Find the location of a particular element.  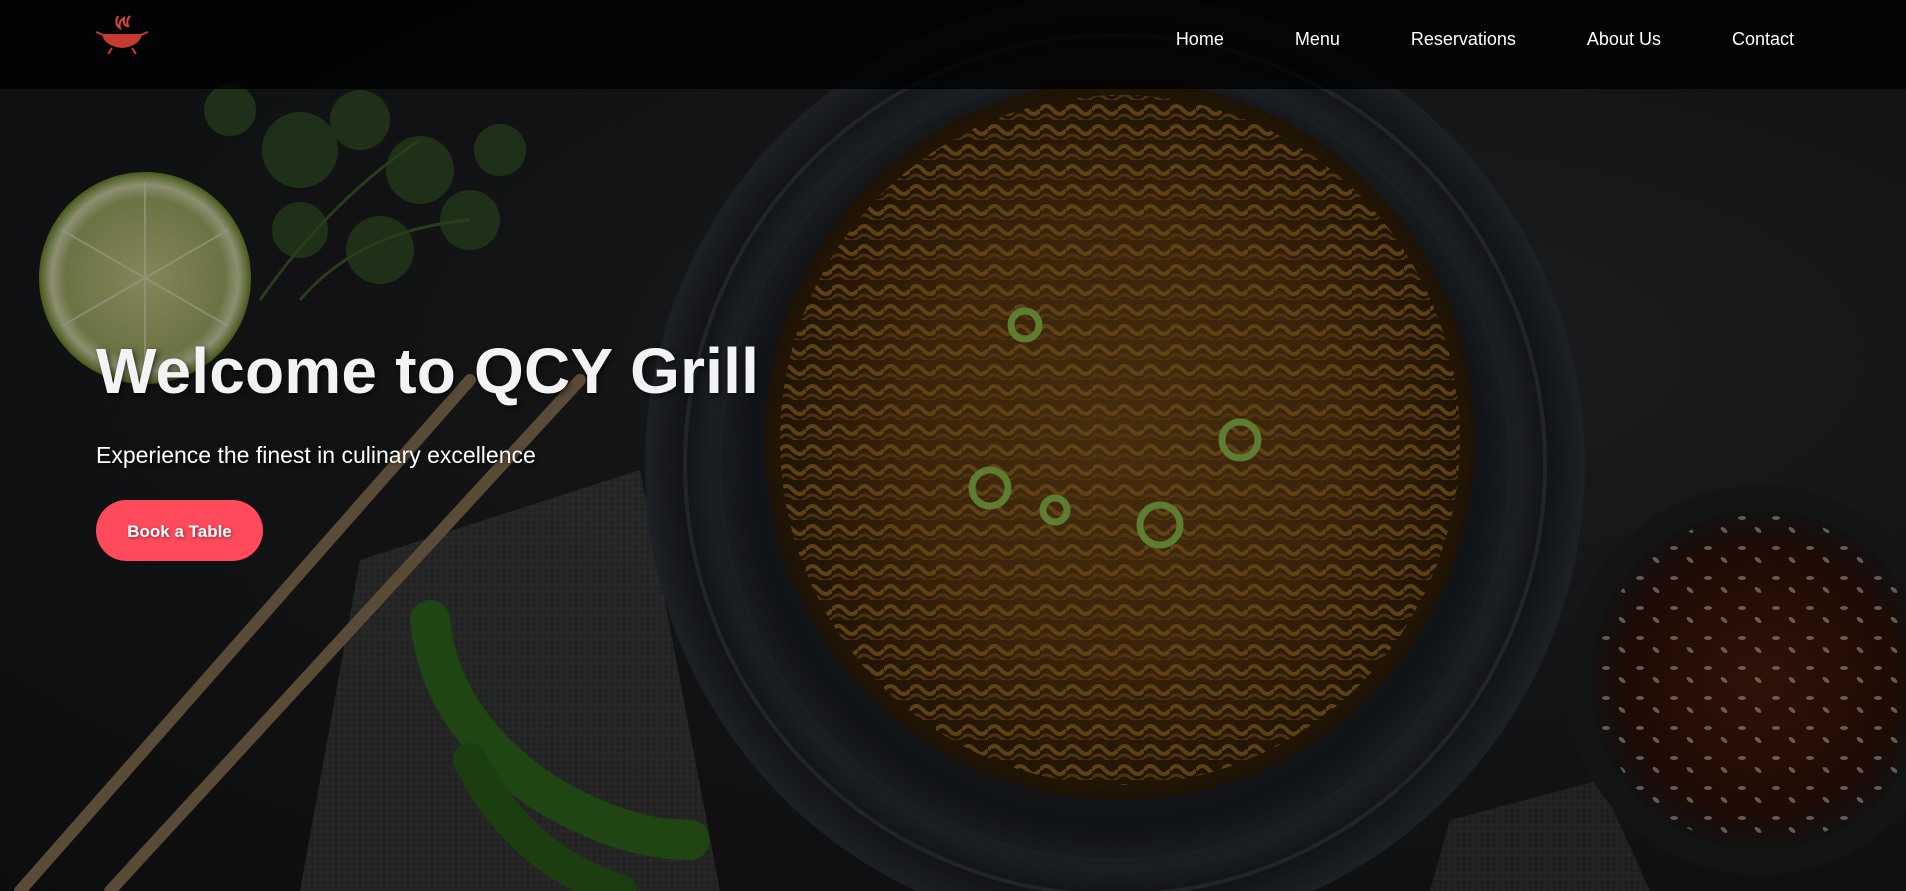

nav-menu: Home Menu Reservations About Us Contact is located at coordinates (1449, 39).